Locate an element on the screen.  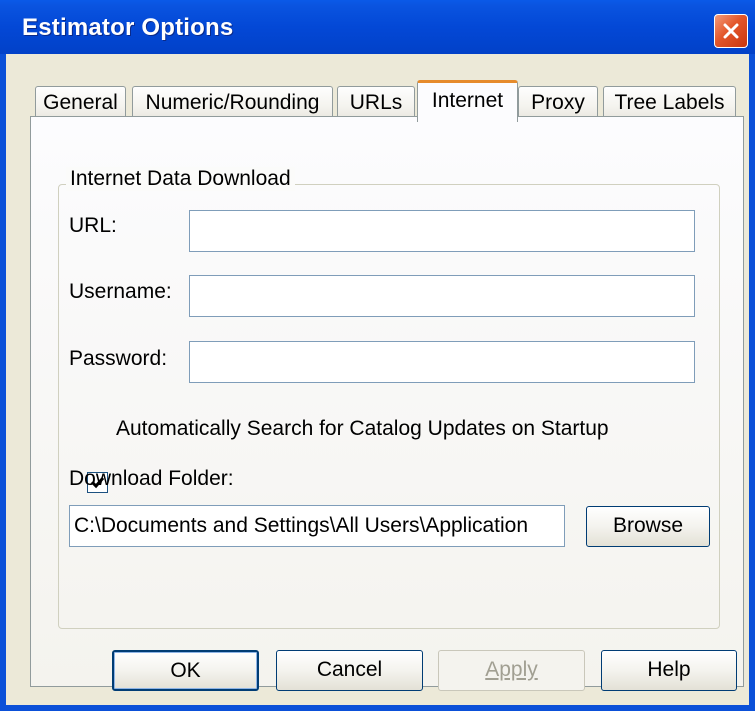
apply-button-label: Apply is located at coordinates (511, 669).